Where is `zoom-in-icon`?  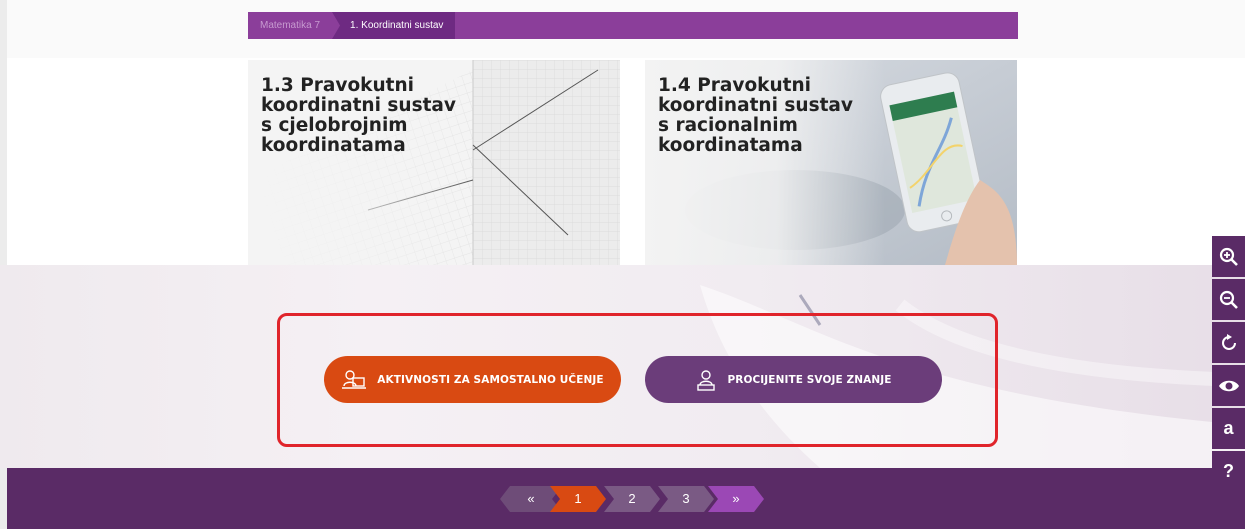
zoom-in-icon is located at coordinates (1228, 256).